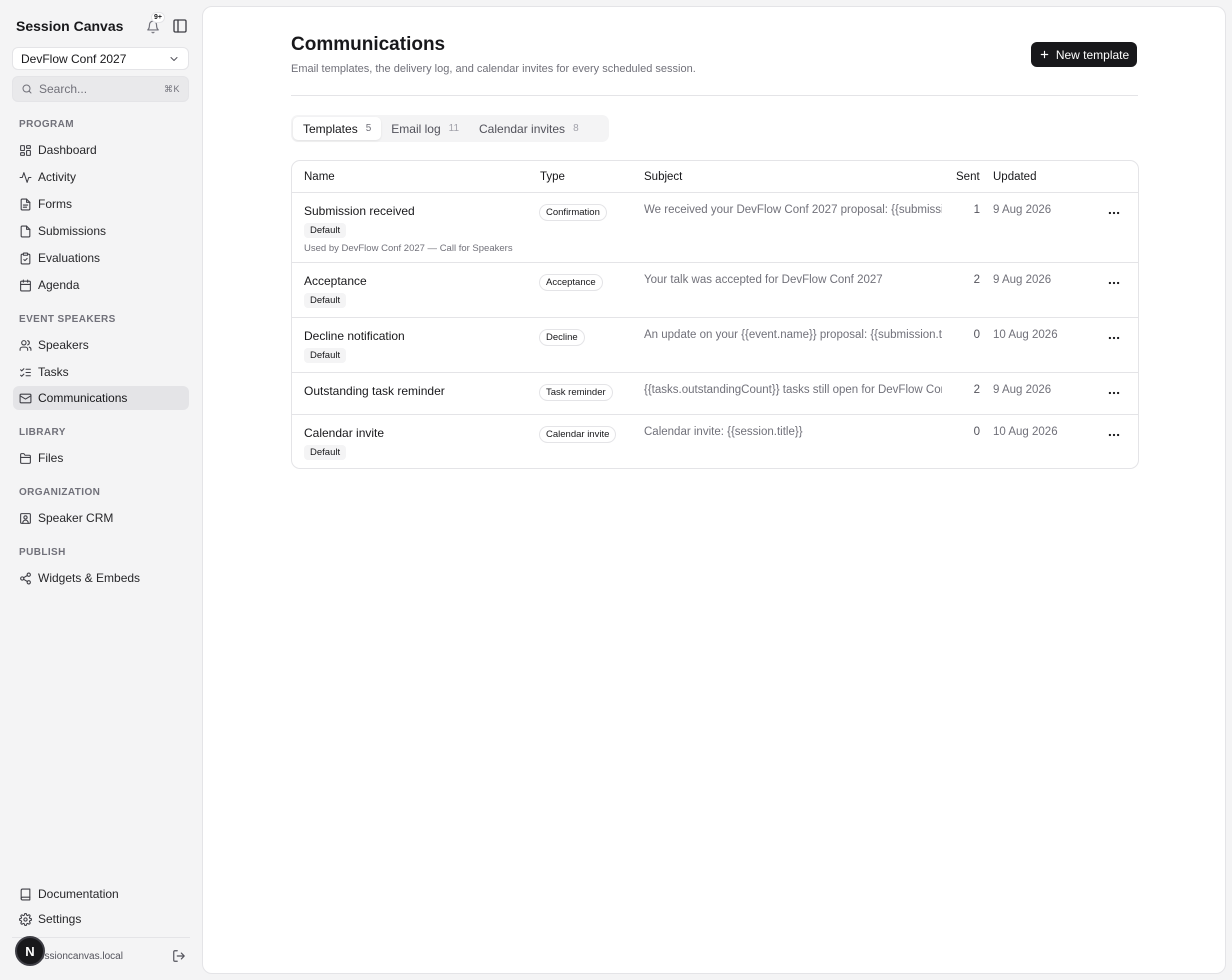  I want to click on type-cell: Calendar invite, so click(578, 434).